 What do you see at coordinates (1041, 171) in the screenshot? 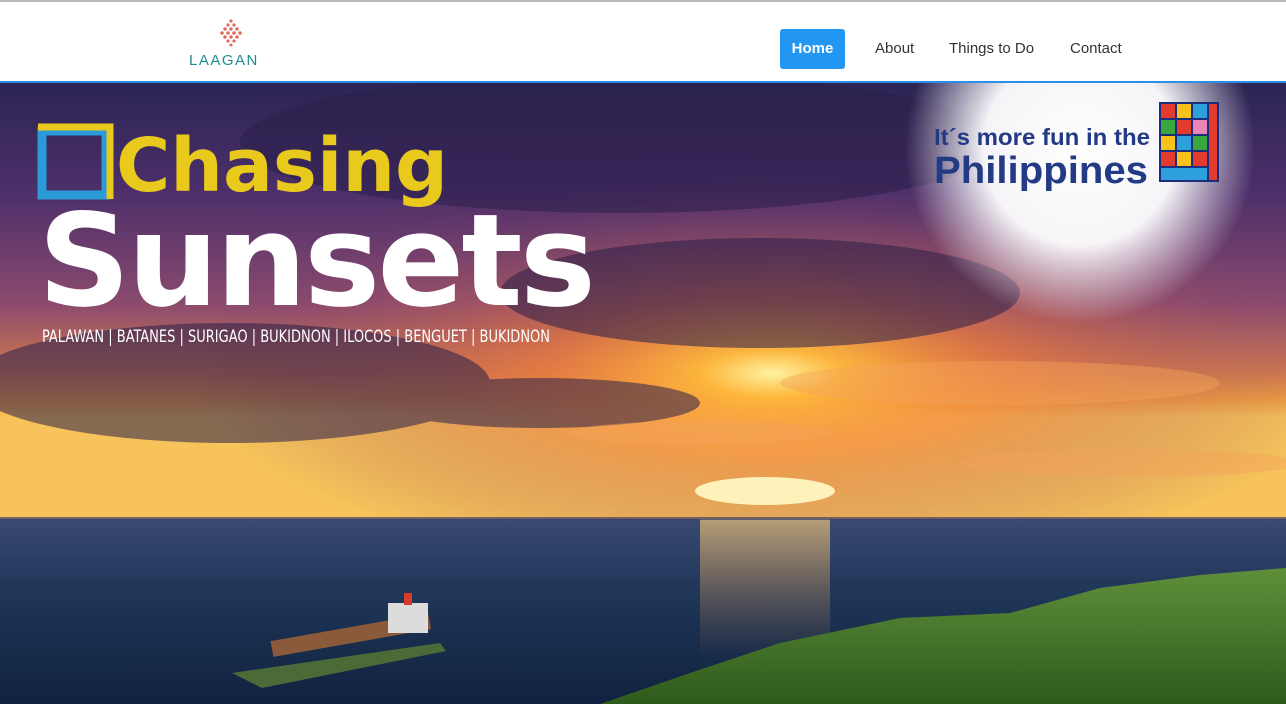
I see `campaign-line-2: Philippines` at bounding box center [1041, 171].